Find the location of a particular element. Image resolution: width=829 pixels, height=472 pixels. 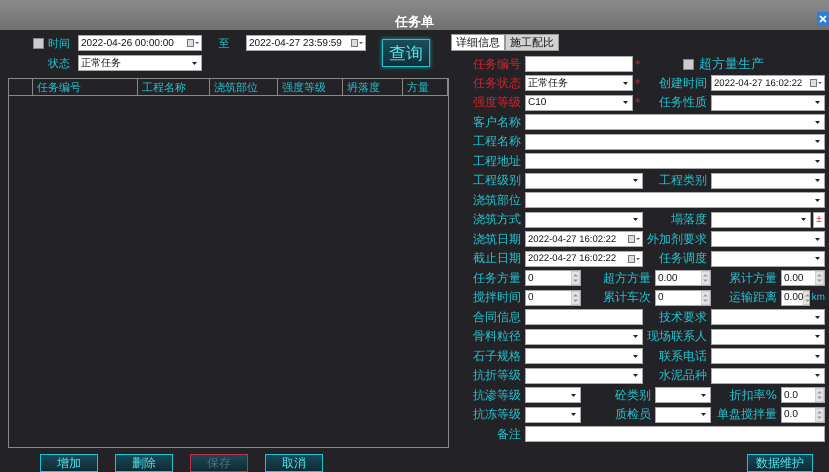

range-separator: 至 is located at coordinates (224, 43).